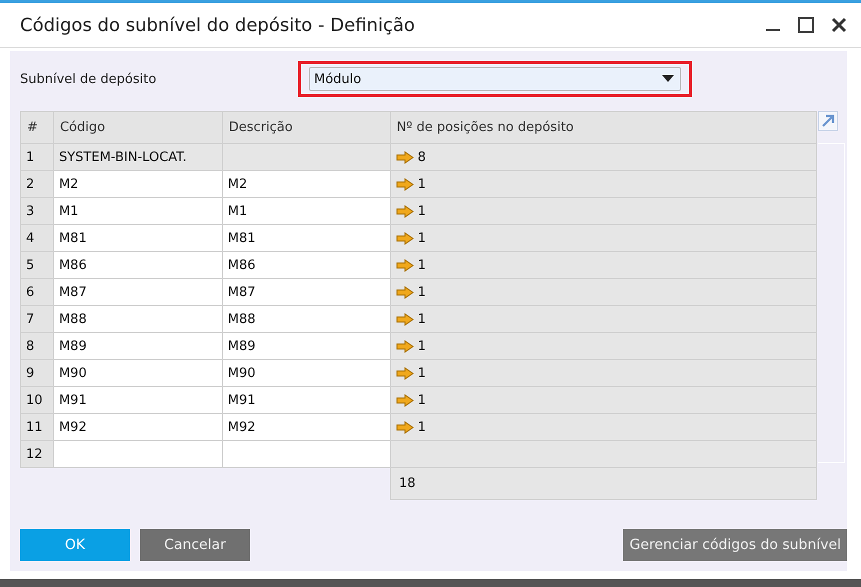  I want to click on column-header: Nº de posições no depósito, so click(604, 128).